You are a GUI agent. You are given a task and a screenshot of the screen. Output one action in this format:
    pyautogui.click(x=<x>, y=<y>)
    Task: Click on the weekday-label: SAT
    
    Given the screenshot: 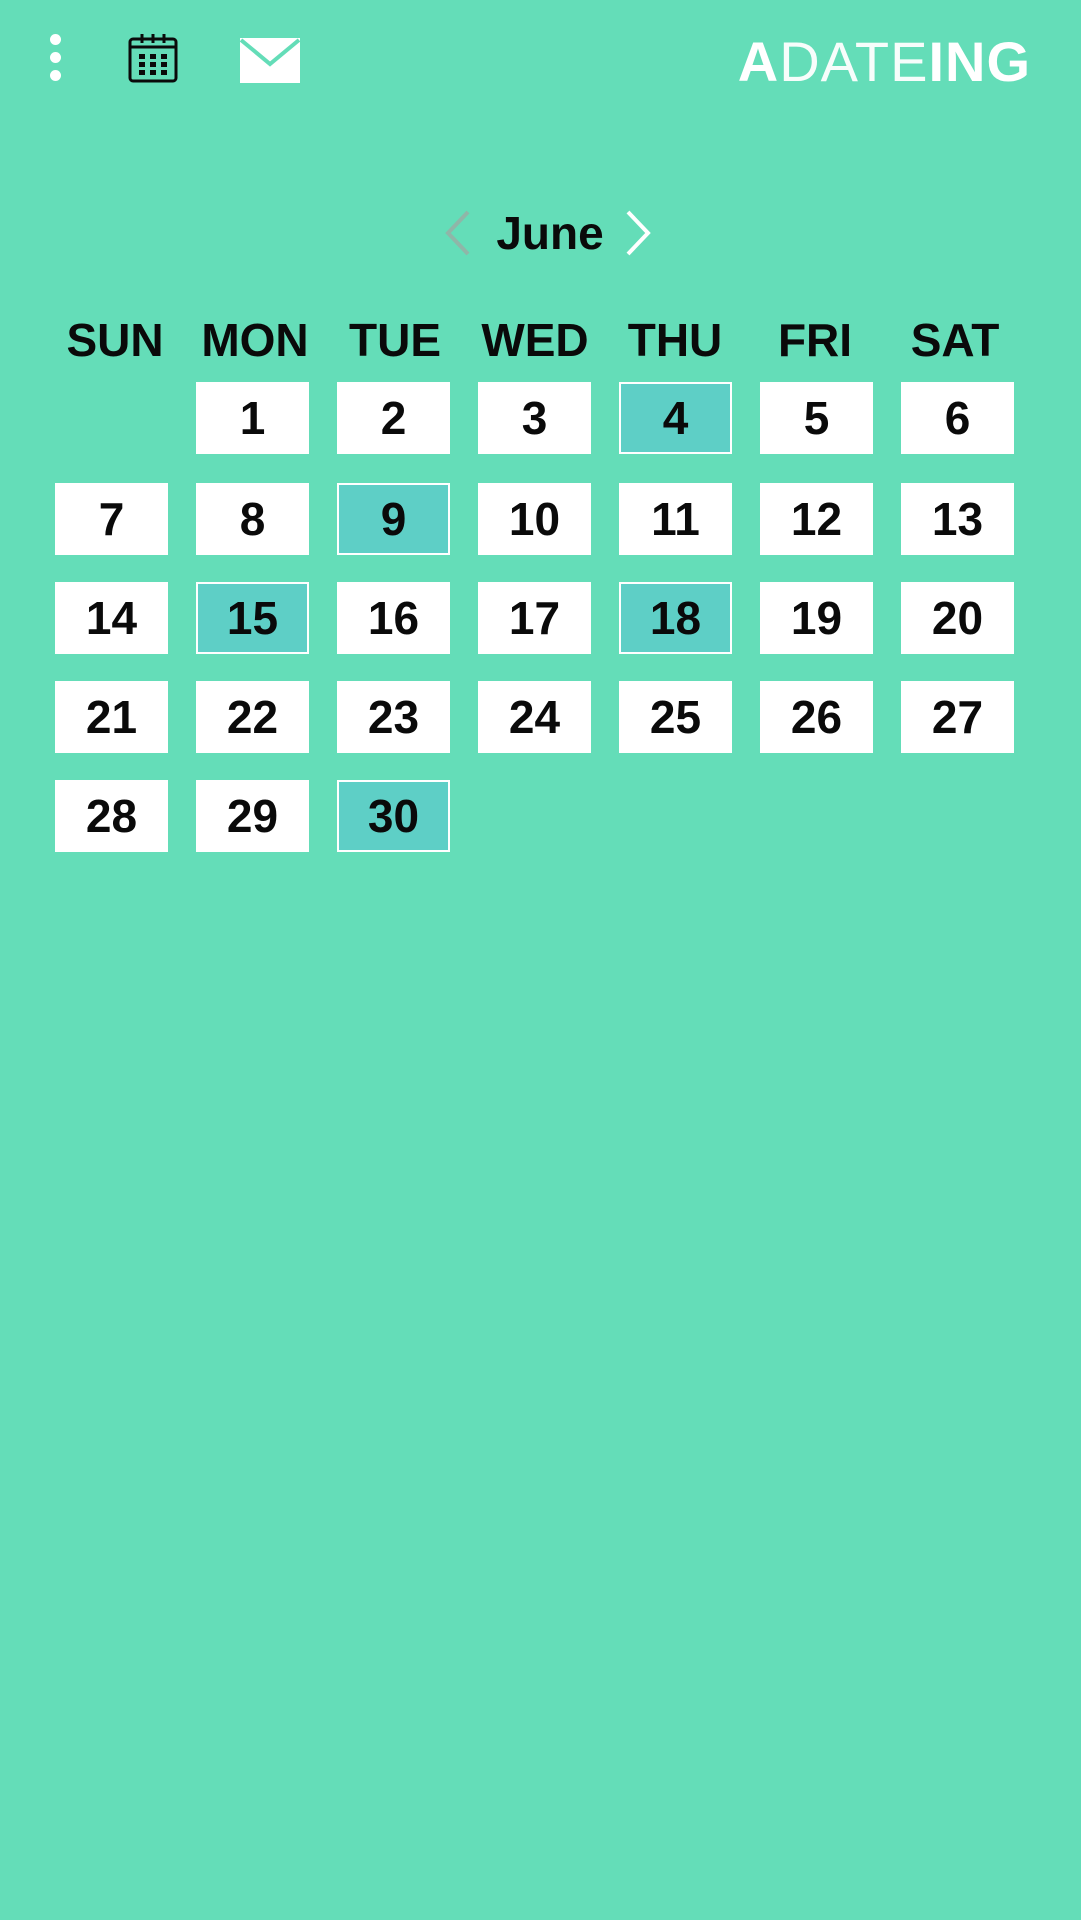 What is the action you would take?
    pyautogui.click(x=955, y=340)
    